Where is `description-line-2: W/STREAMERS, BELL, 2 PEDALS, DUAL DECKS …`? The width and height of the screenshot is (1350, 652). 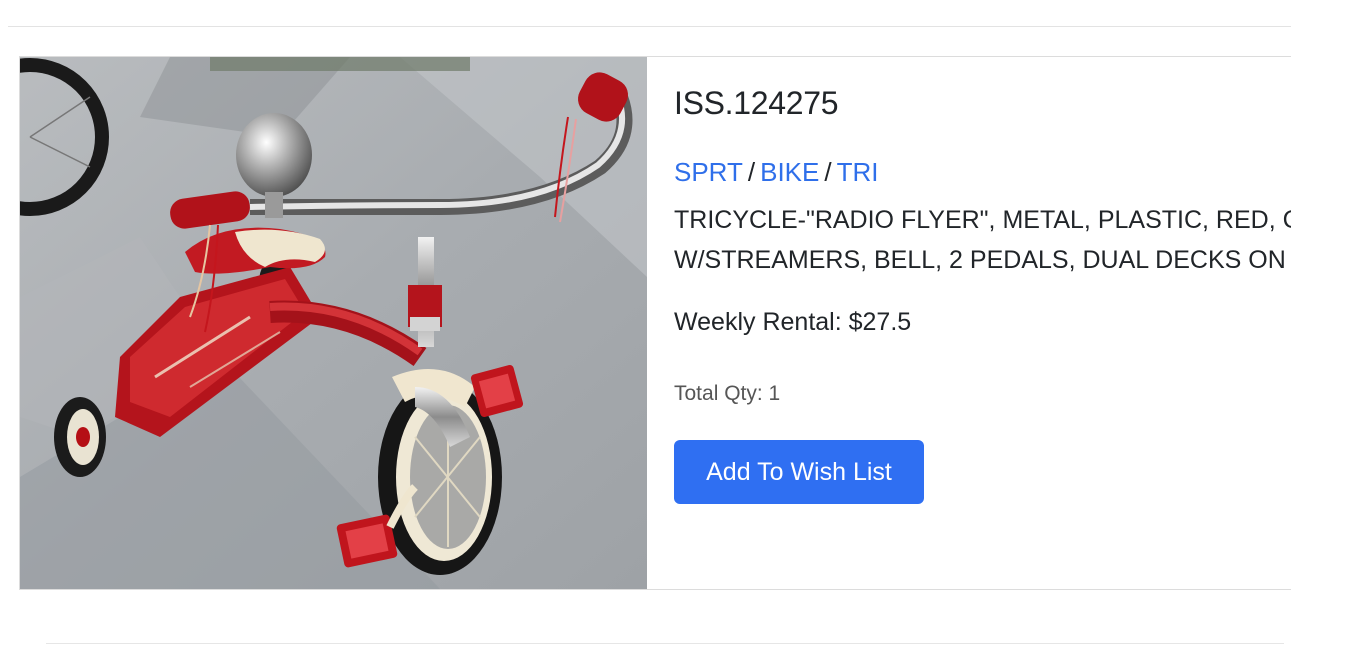
description-line-2: W/STREAMERS, BELL, 2 PEDALS, DUAL DECKS … is located at coordinates (982, 260).